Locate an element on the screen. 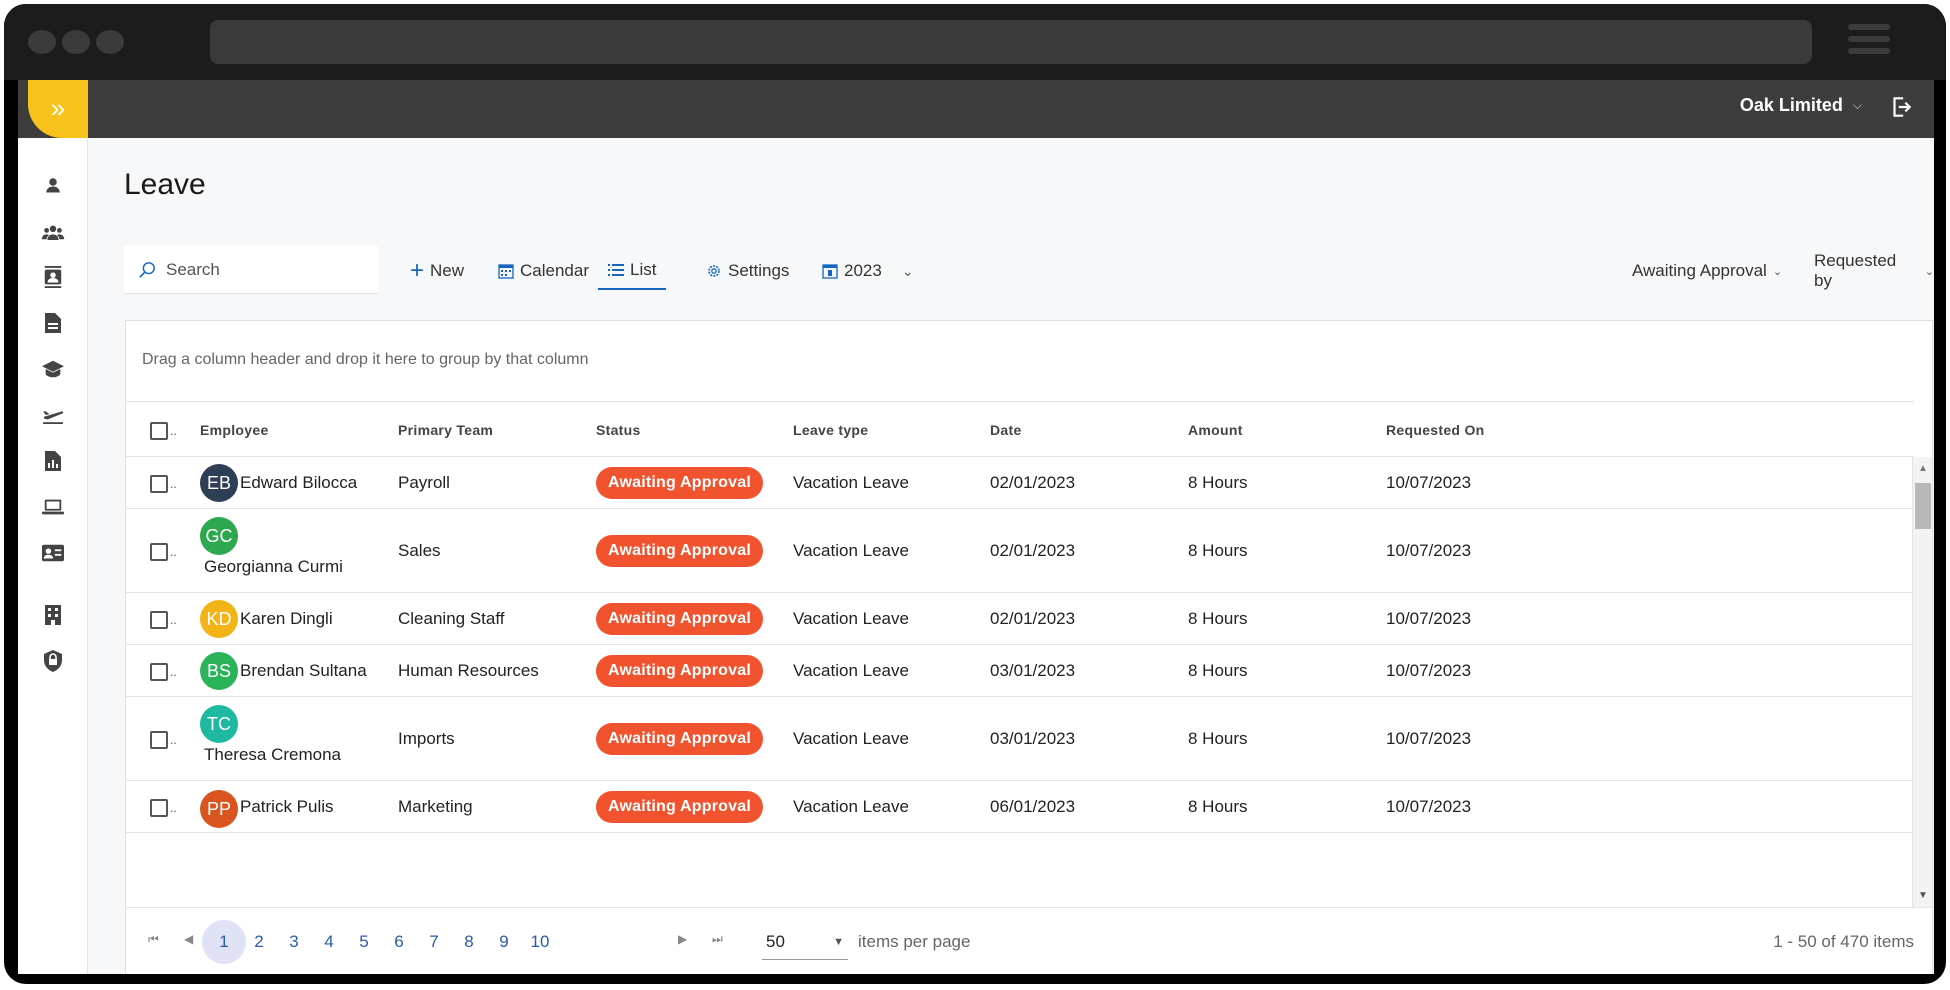  new-button: + New is located at coordinates (437, 271).